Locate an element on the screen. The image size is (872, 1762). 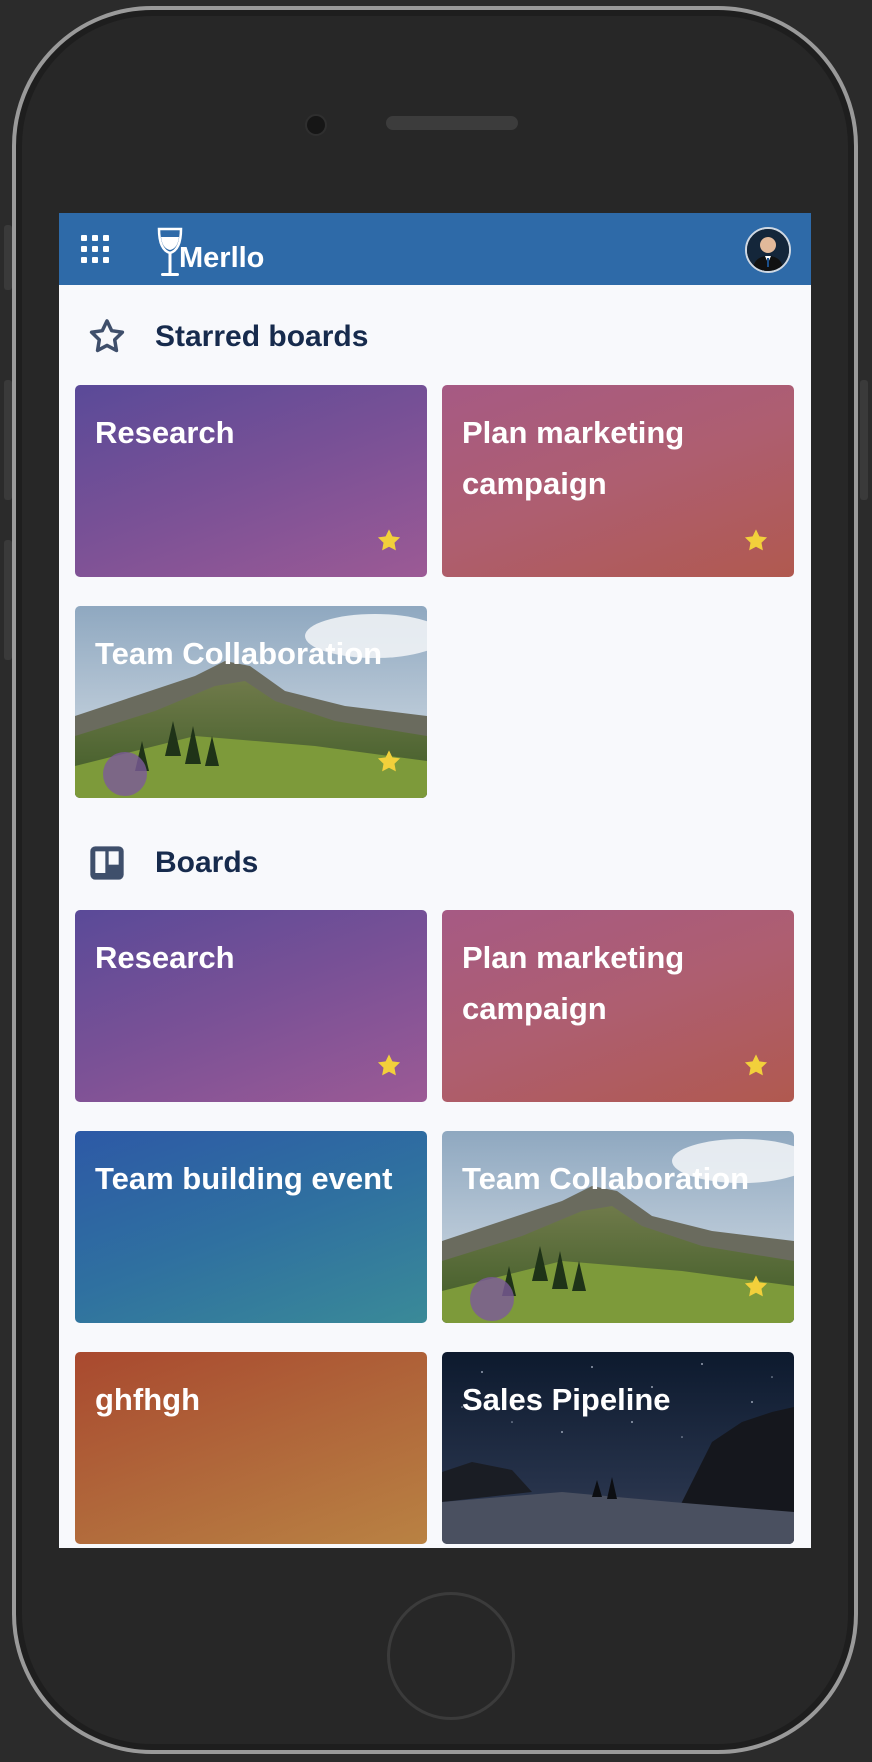
power-button is located at coordinates (864, 440).